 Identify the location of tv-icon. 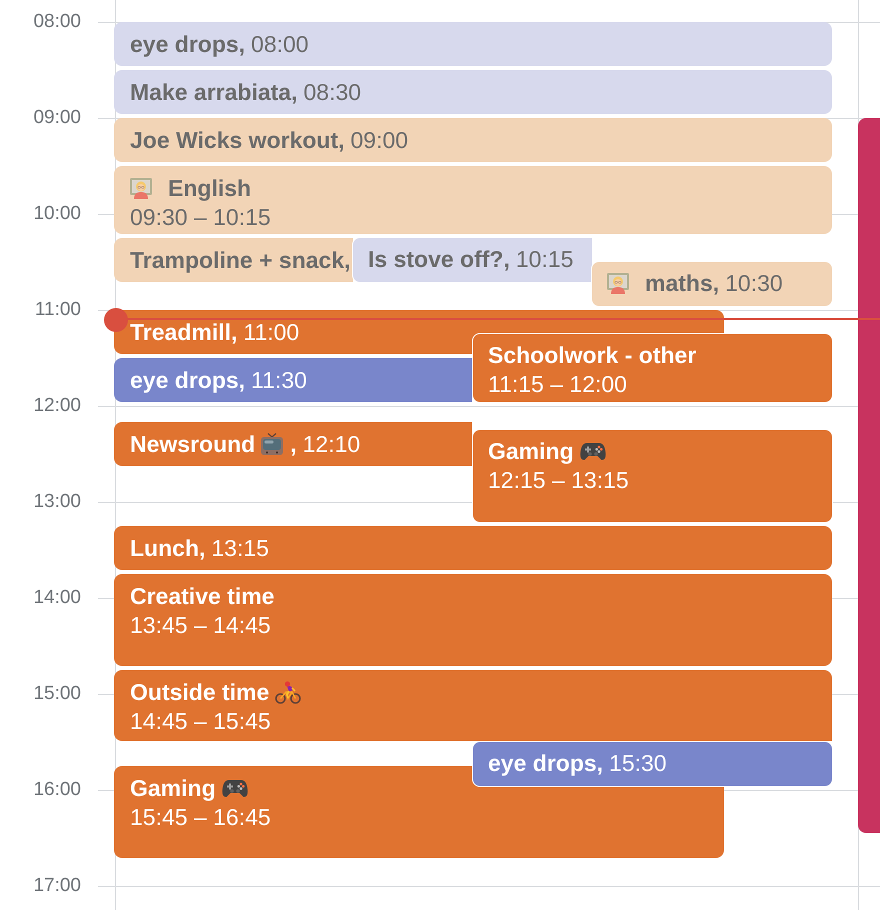
(272, 444).